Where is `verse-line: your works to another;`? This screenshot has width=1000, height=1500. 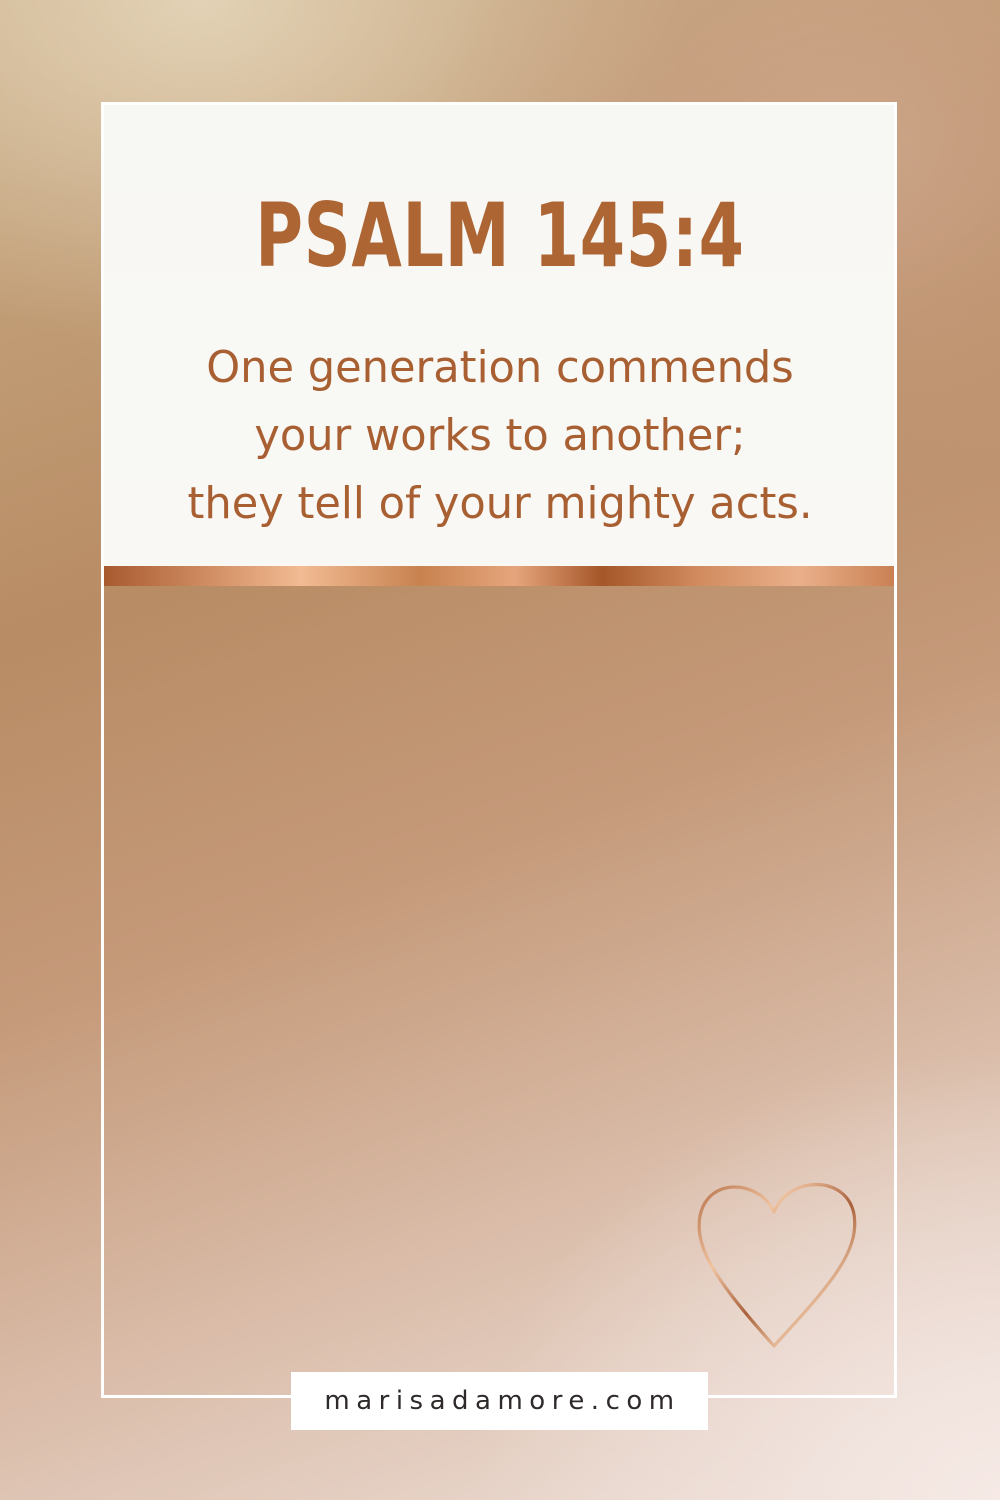 verse-line: your works to another; is located at coordinates (500, 435).